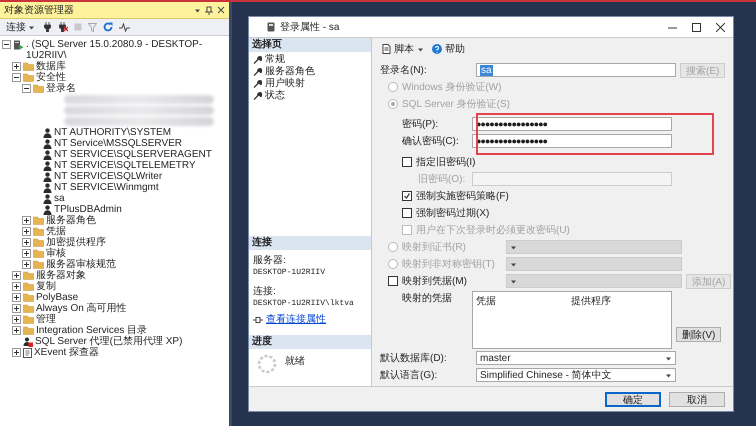 The image size is (756, 426). I want to click on tree-item: XEvent 探查器, so click(67, 352).